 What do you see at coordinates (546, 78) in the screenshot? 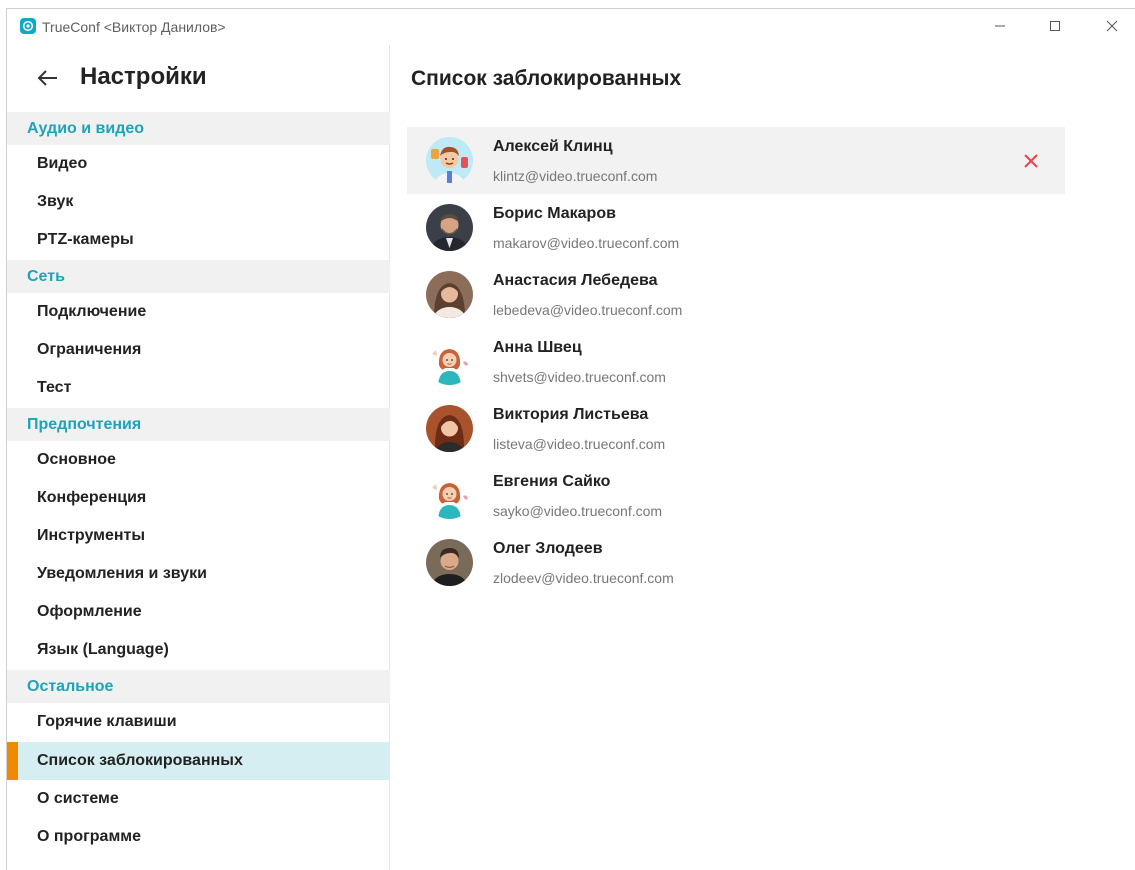
I see `page-title: Список заблокированных` at bounding box center [546, 78].